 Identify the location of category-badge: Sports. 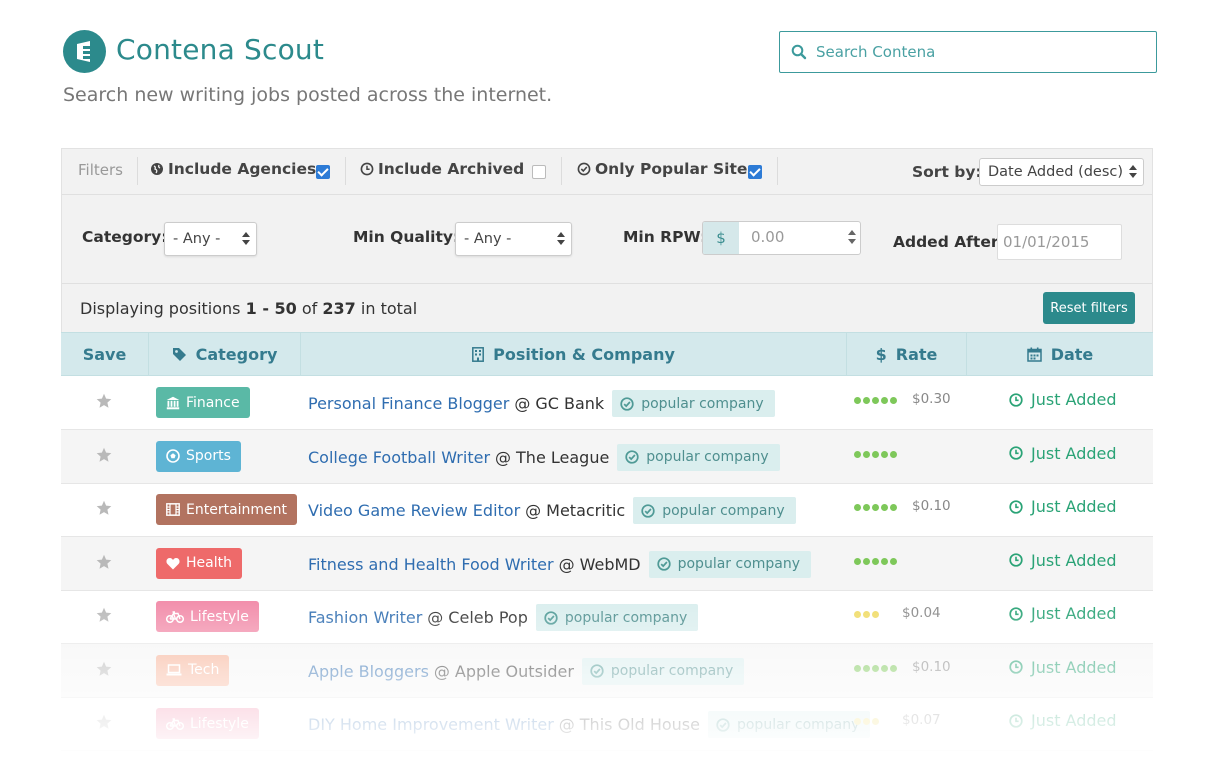
(198, 456).